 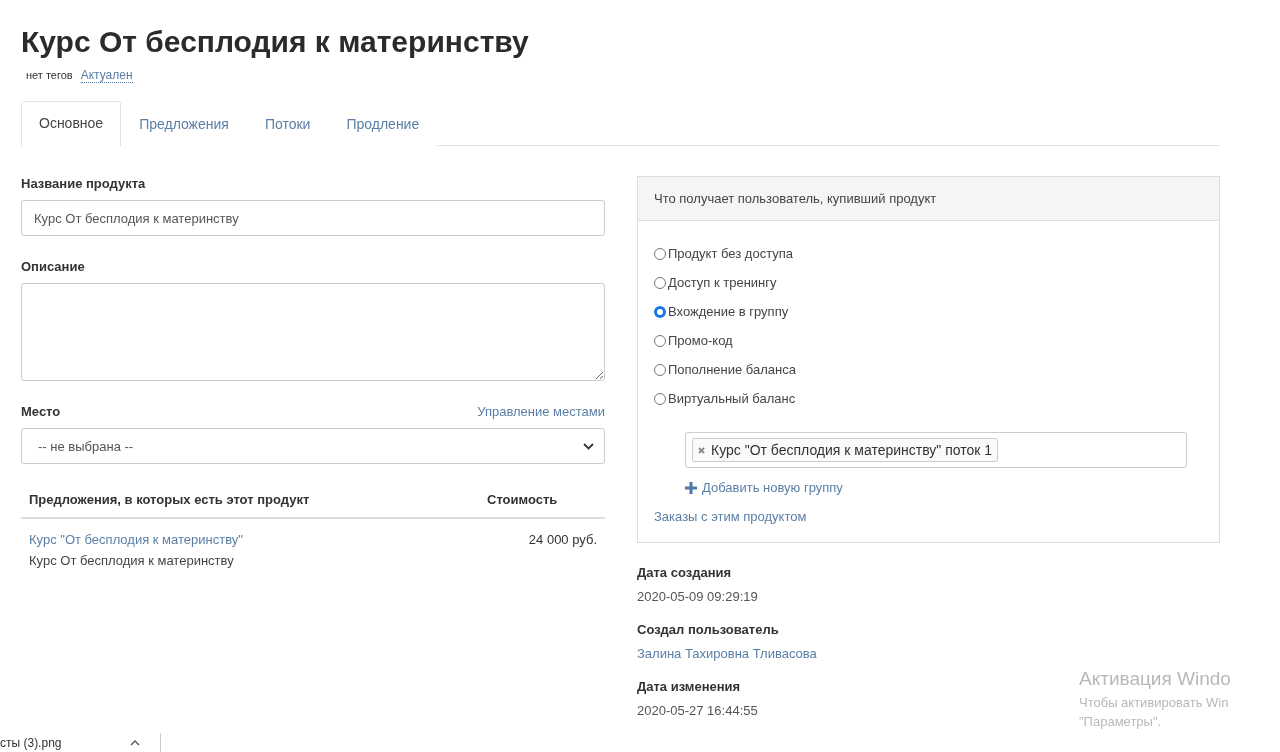 What do you see at coordinates (1155, 679) in the screenshot?
I see `activation-title: Активация Windo` at bounding box center [1155, 679].